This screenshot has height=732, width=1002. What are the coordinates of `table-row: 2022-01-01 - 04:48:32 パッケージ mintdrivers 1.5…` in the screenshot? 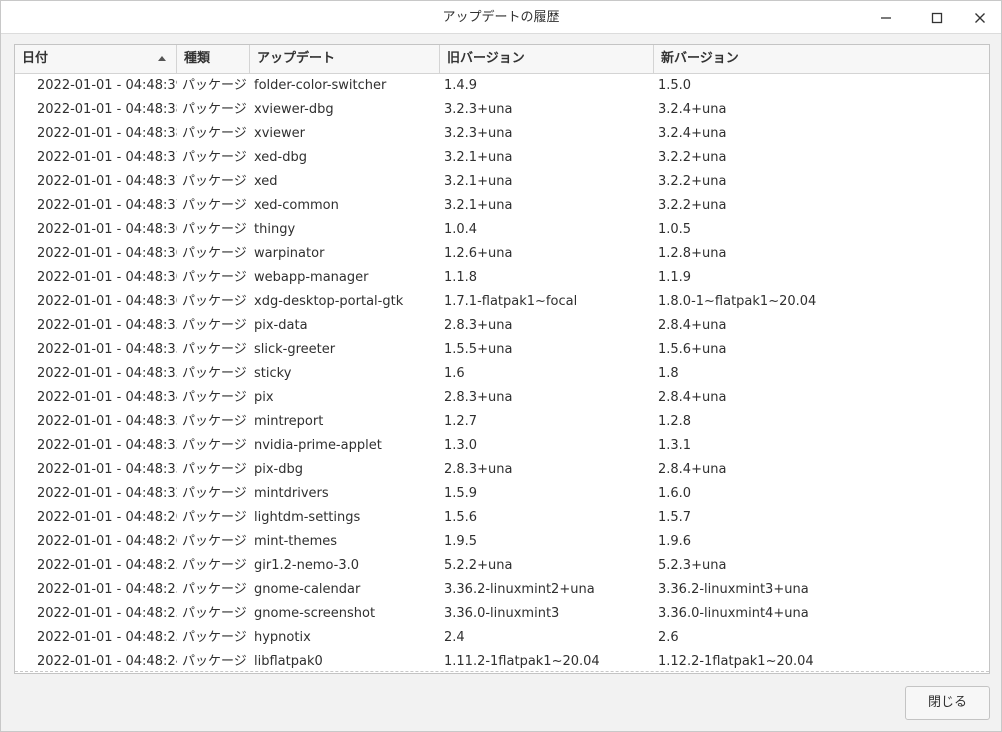 It's located at (502, 494).